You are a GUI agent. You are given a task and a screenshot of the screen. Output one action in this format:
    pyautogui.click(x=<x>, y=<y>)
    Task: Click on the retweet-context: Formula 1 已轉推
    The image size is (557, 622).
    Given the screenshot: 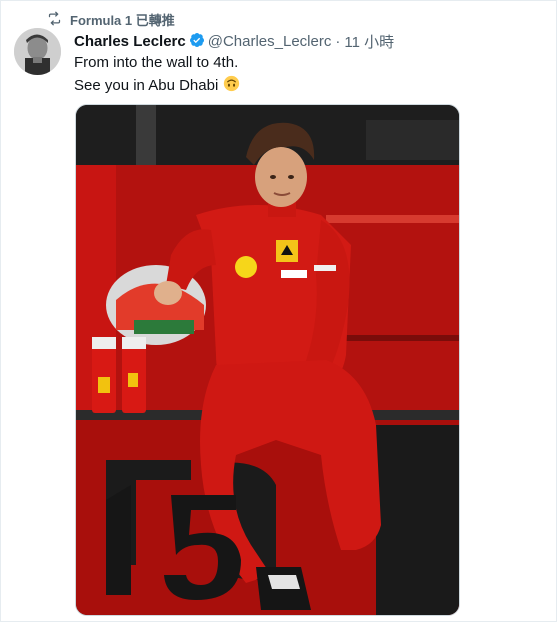 What is the action you would take?
    pyautogui.click(x=111, y=19)
    